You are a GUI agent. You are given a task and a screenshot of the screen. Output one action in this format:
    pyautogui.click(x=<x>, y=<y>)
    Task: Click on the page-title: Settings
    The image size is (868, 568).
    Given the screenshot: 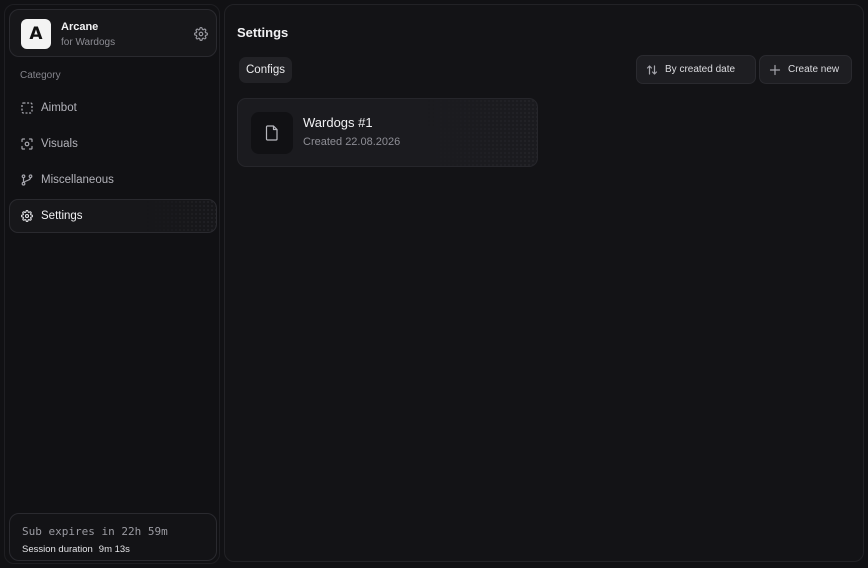 What is the action you would take?
    pyautogui.click(x=263, y=32)
    